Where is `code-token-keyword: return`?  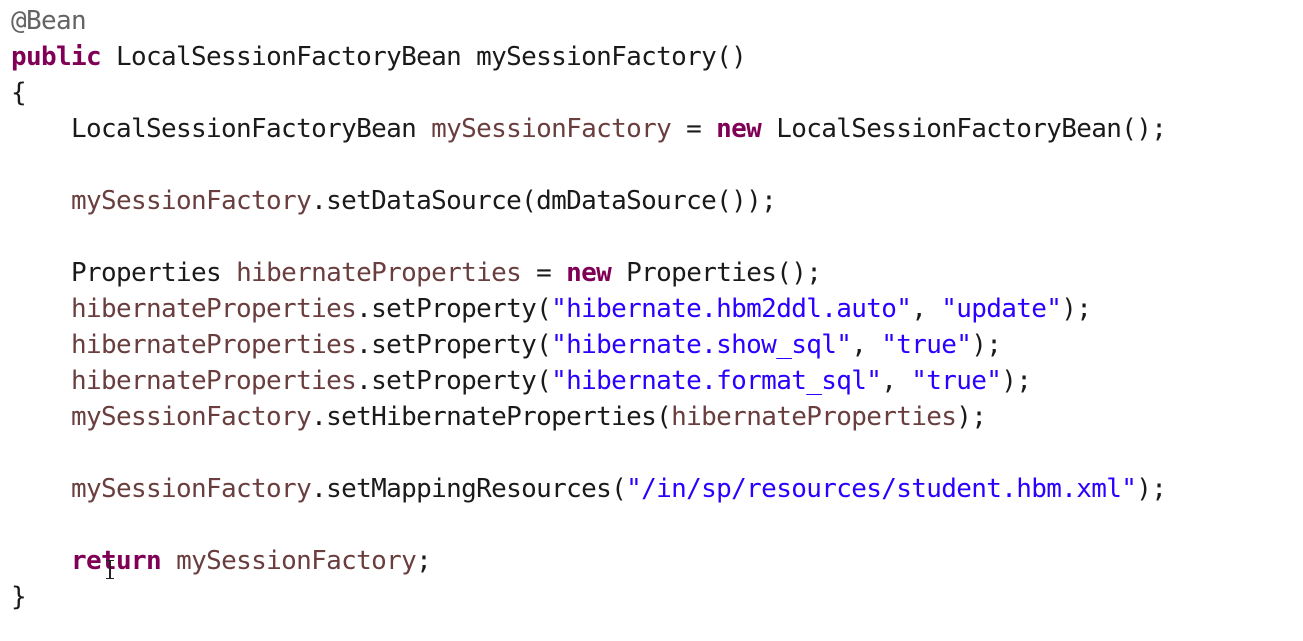
code-token-keyword: return is located at coordinates (116, 561).